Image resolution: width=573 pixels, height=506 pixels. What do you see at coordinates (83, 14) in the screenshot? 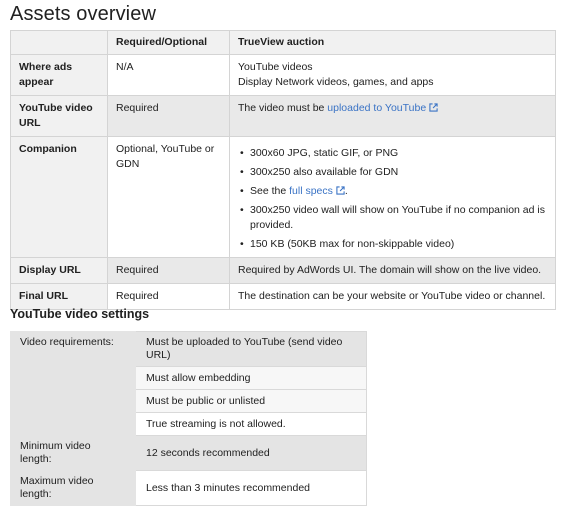
I see `page-title: Assets overview` at bounding box center [83, 14].